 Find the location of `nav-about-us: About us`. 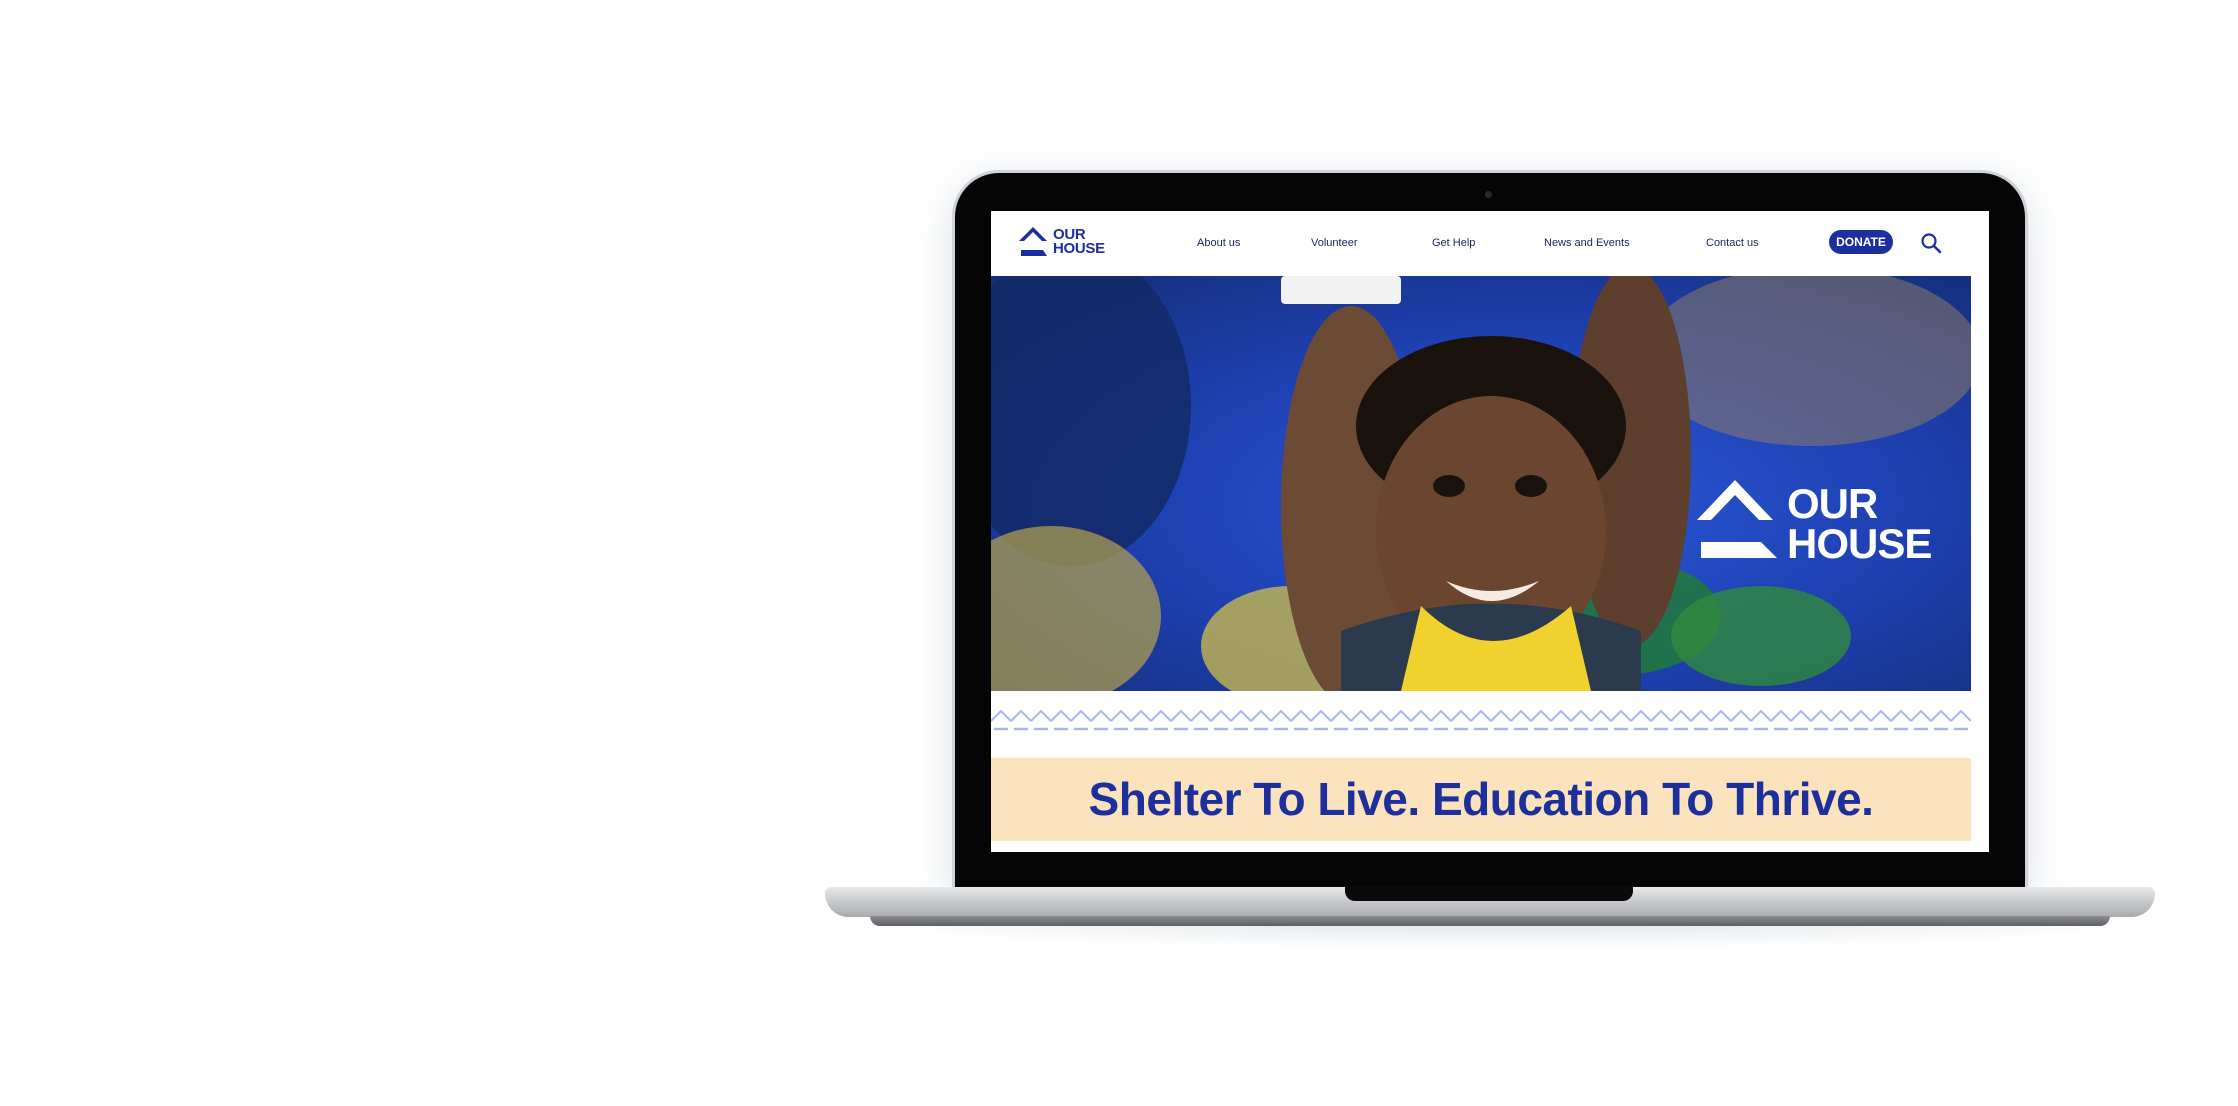

nav-about-us: About us is located at coordinates (1218, 243).